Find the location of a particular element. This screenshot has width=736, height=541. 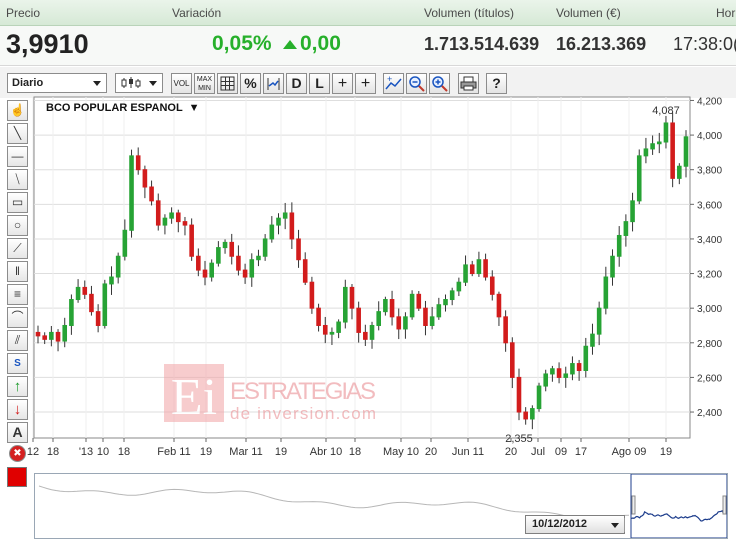

y-tick-label: 3,200 is located at coordinates (709, 275).